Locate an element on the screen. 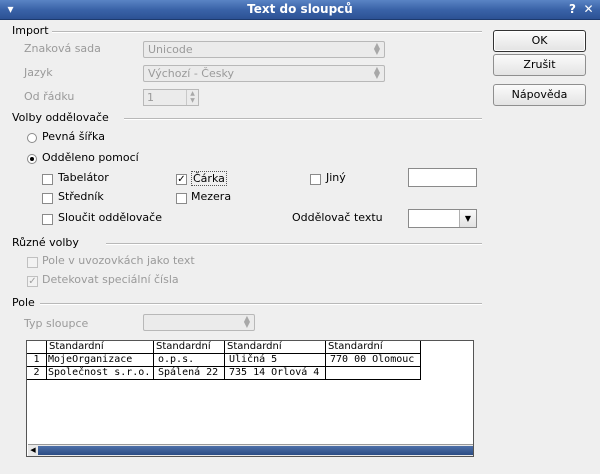  help-button: Nápověda is located at coordinates (539, 95).